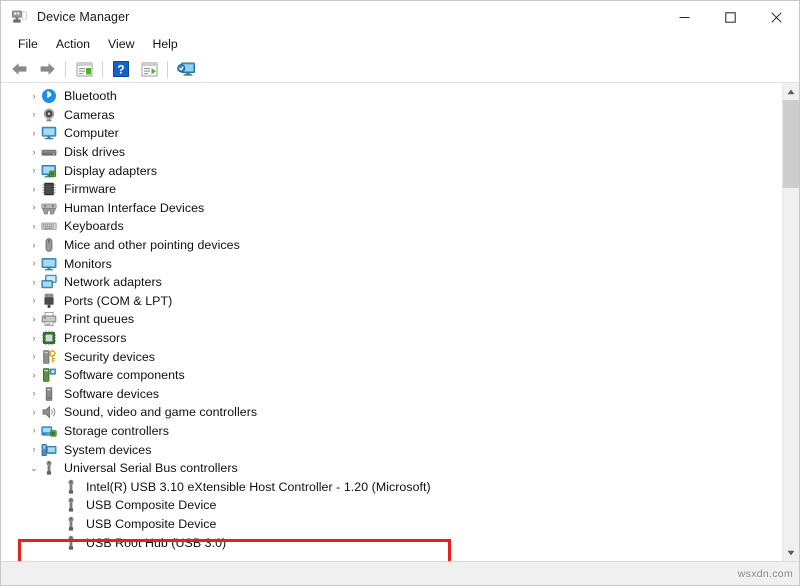 The width and height of the screenshot is (800, 586). I want to click on tree-item-label: Ports (COM & LPT), so click(118, 300).